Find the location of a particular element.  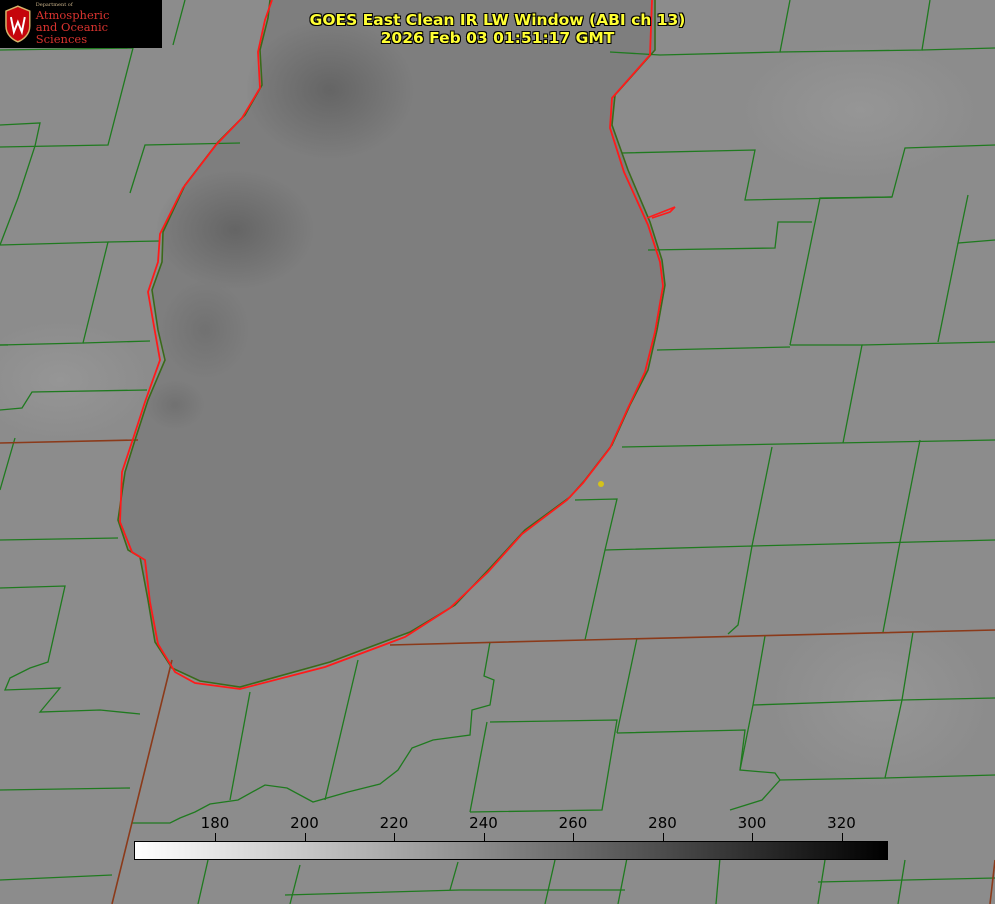

colorbar-tick-label: 320 is located at coordinates (841, 823).